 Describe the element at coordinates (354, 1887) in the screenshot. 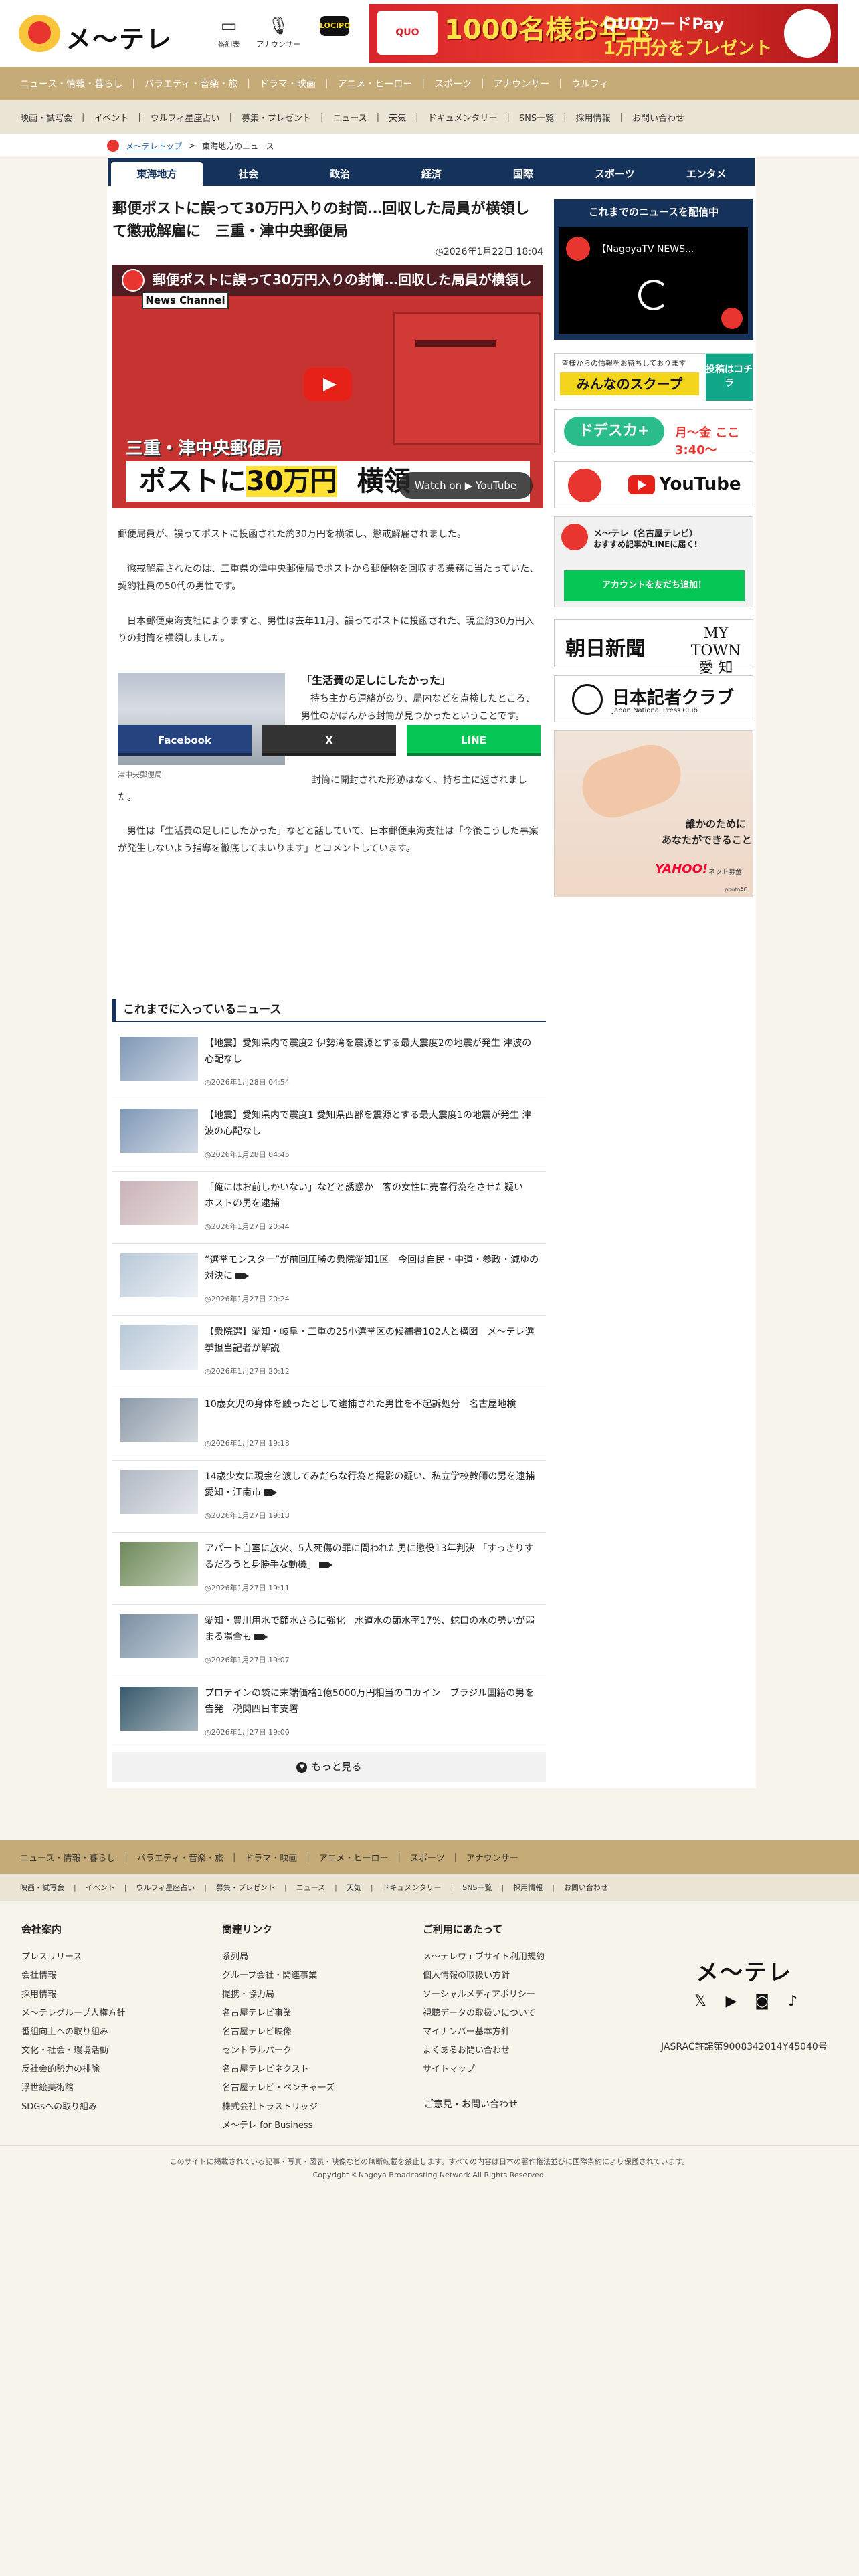

I see `footer-subnav-item: 天気` at that location.